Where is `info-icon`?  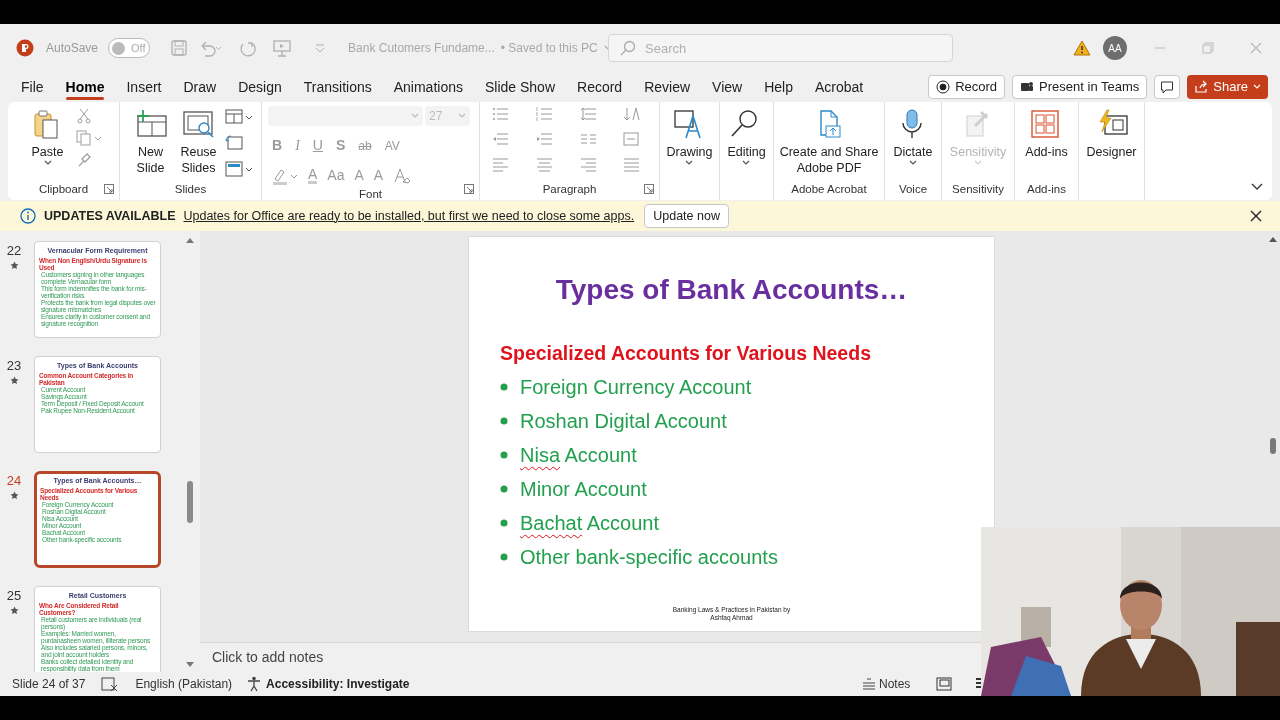 info-icon is located at coordinates (28, 216).